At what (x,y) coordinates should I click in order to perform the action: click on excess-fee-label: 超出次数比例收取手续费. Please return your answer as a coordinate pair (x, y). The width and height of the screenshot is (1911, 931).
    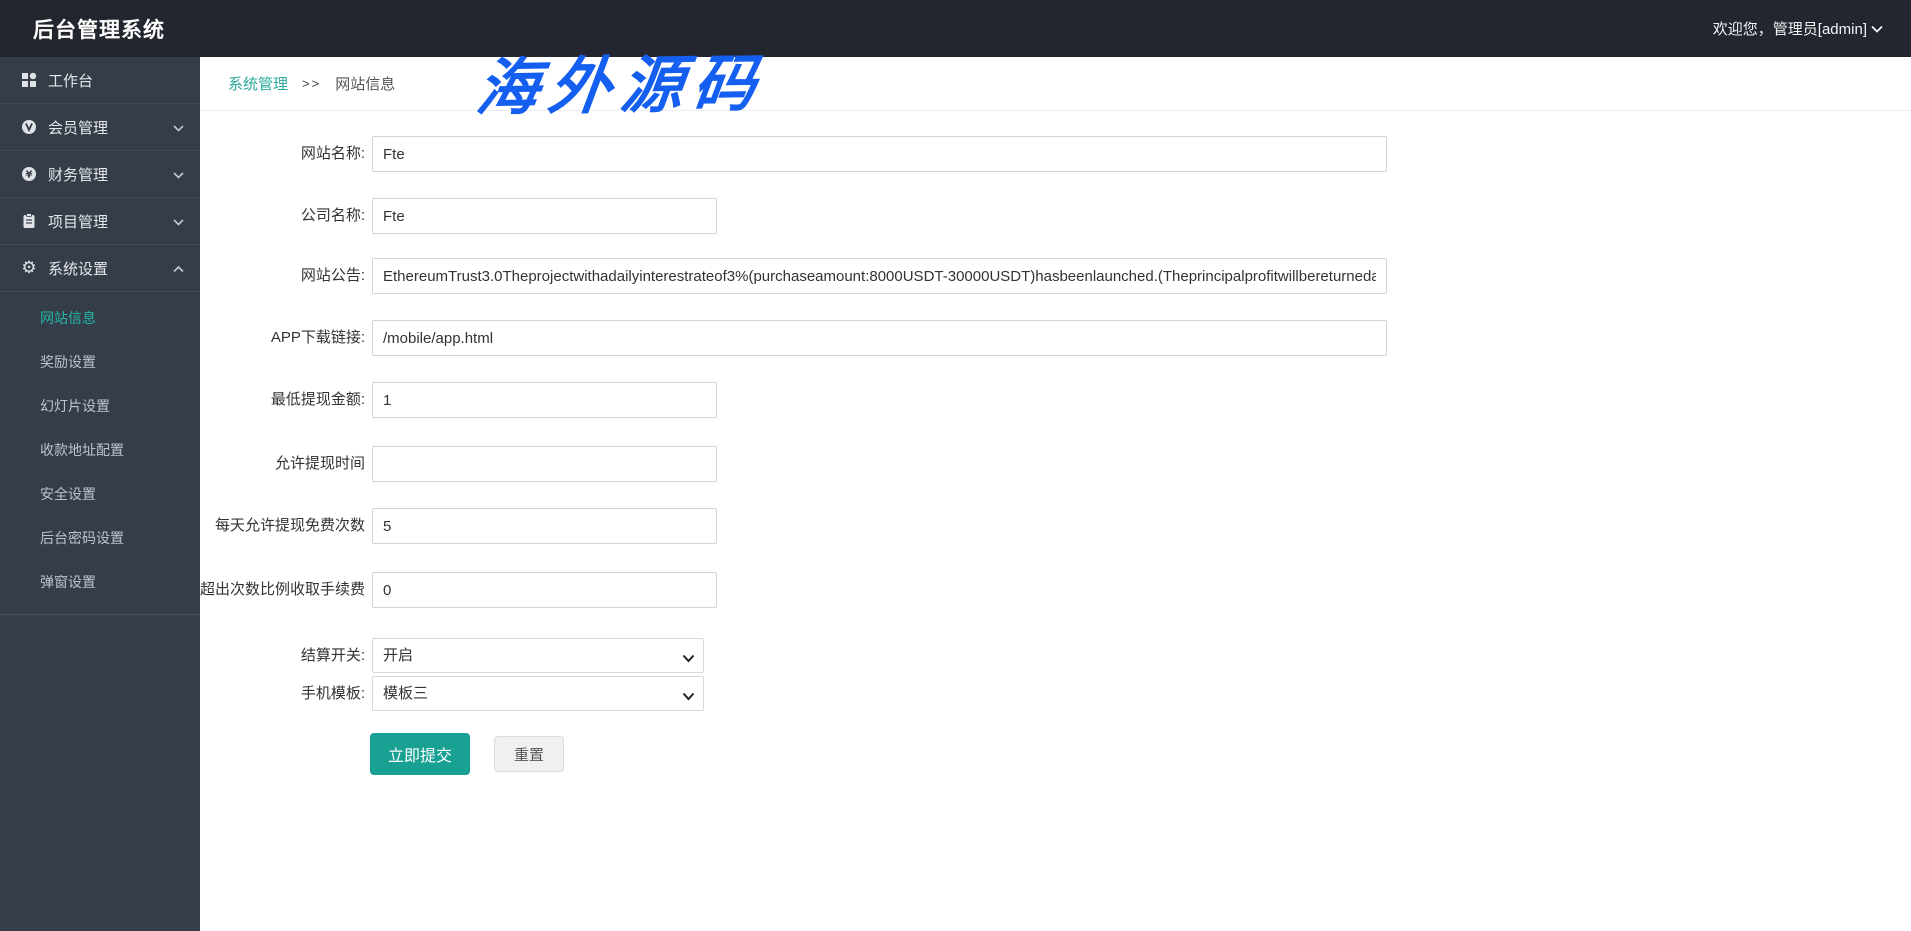
    Looking at the image, I should click on (283, 589).